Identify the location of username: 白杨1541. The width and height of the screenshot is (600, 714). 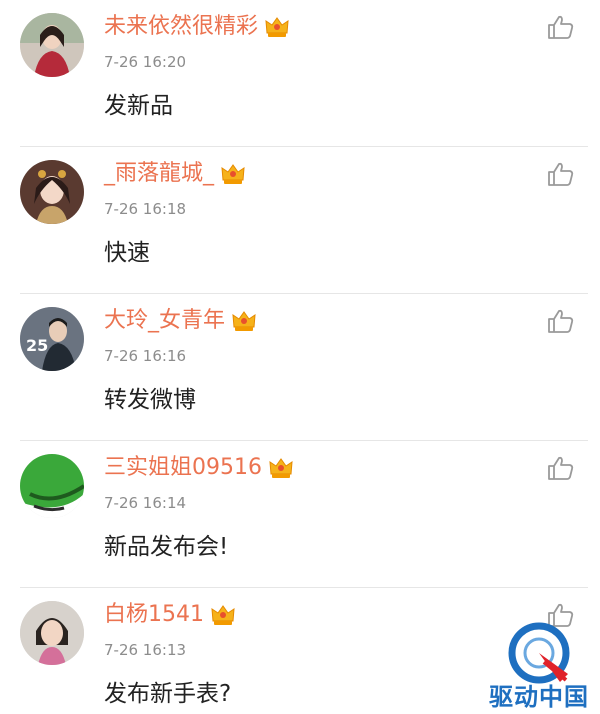
(170, 615).